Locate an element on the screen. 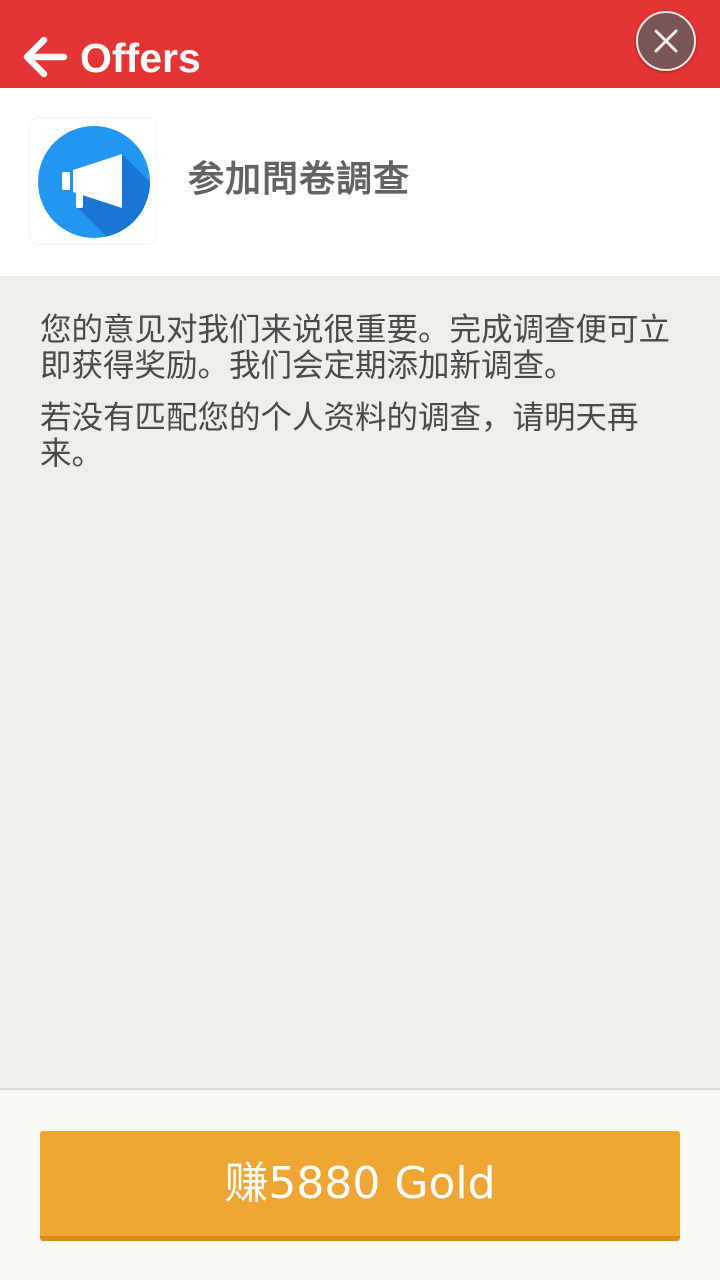 This screenshot has width=720, height=1280. description-paragraph: 您的意见对我们来说很重要。完成调查便可立即获得奖励。我们会定期添加新调查。 is located at coordinates (355, 348).